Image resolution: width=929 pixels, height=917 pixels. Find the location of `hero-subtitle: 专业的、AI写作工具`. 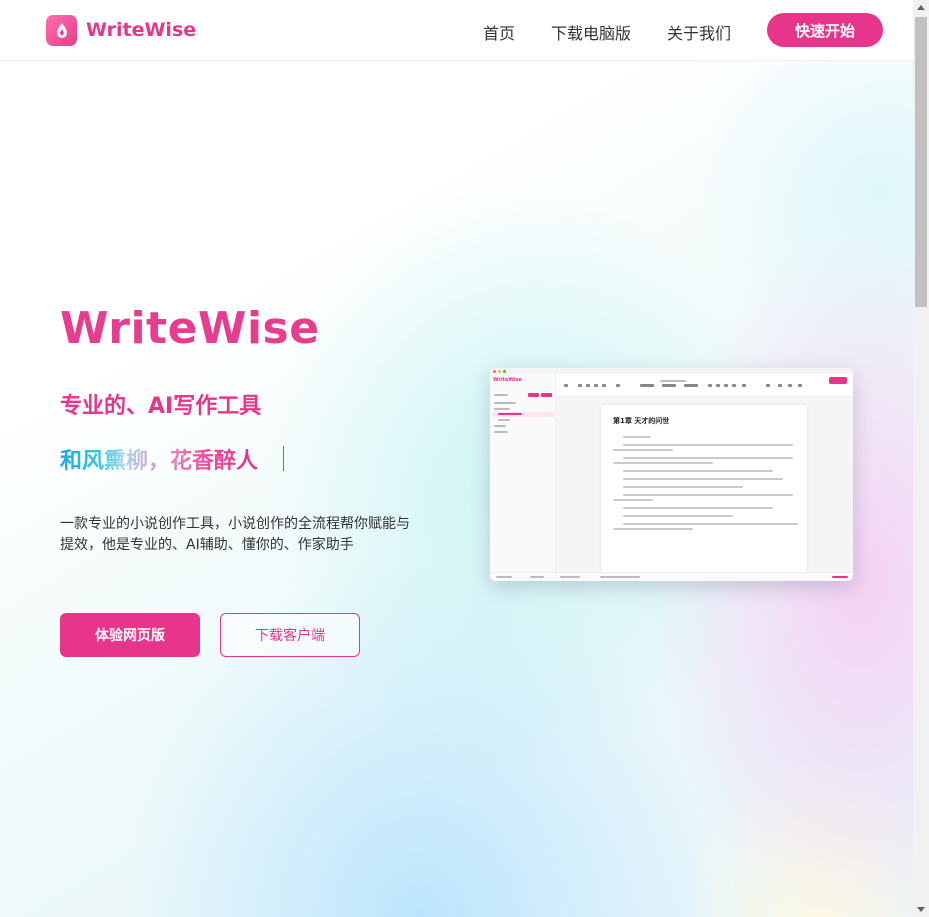

hero-subtitle: 专业的、AI写作工具 is located at coordinates (161, 406).